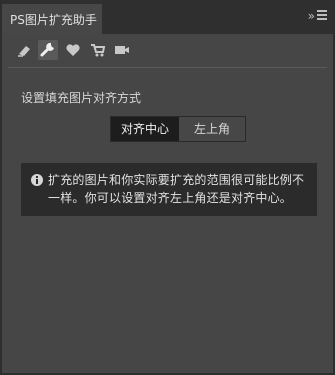 This screenshot has height=375, width=335. I want to click on panel-title: PS图片扩充助手, so click(53, 20).